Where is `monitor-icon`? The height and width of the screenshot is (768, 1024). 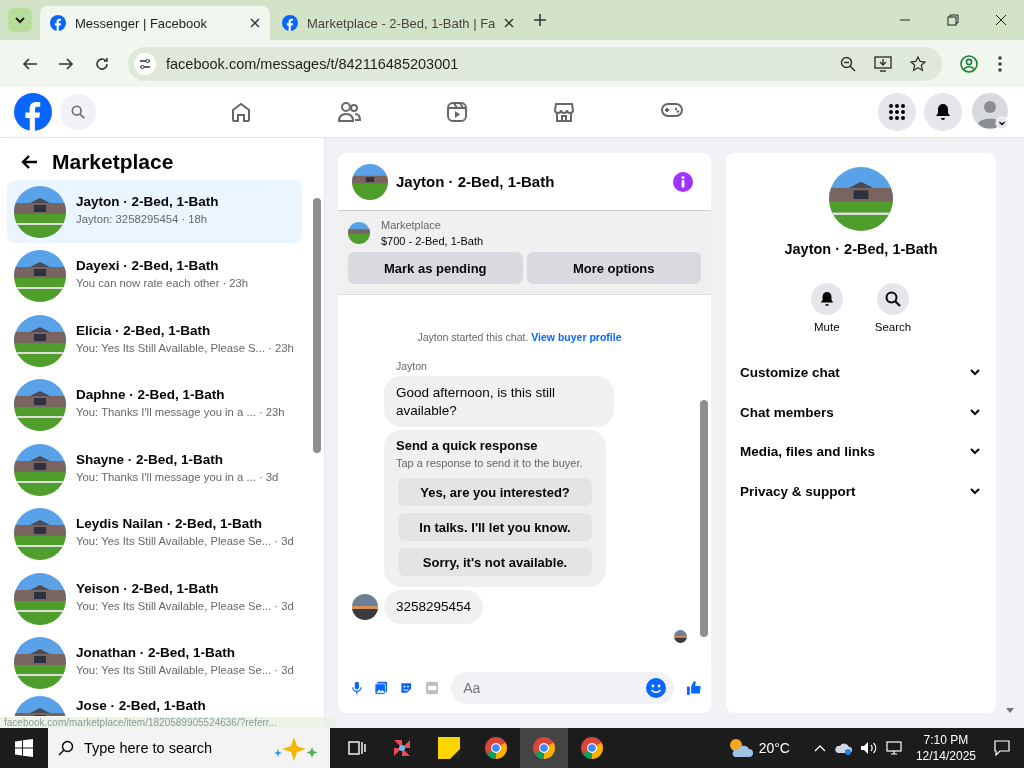 monitor-icon is located at coordinates (893, 748).